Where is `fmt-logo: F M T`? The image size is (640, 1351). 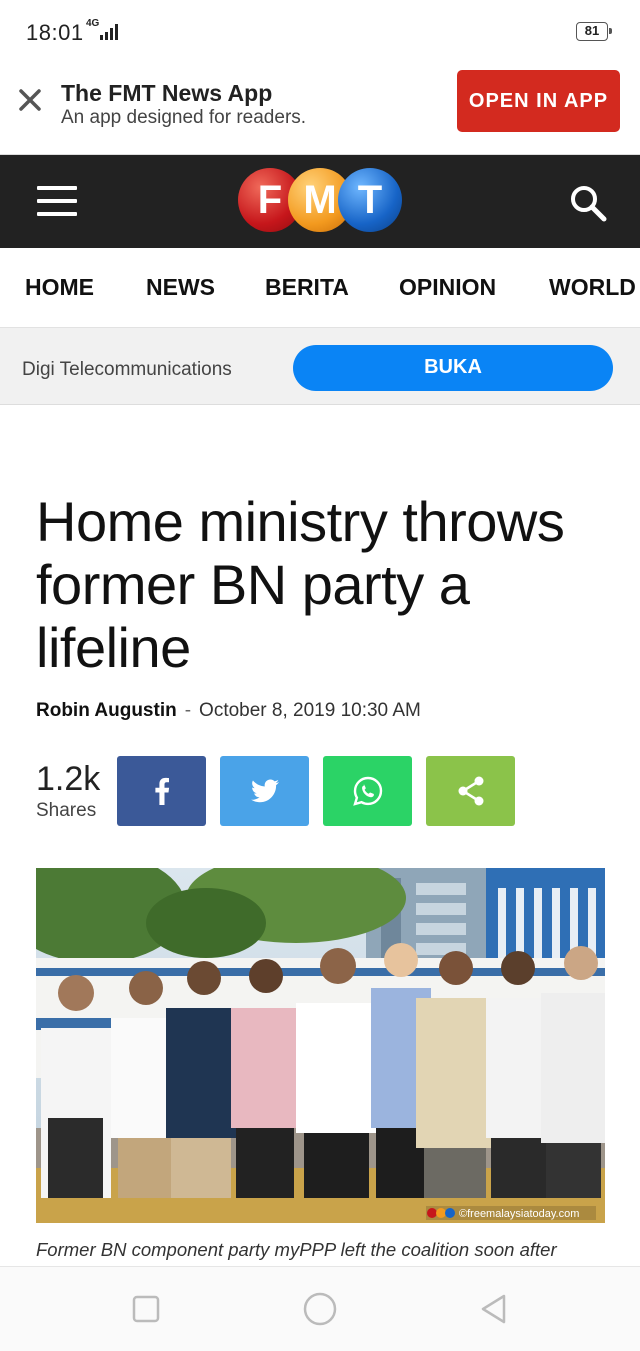
fmt-logo: F M T is located at coordinates (322, 201).